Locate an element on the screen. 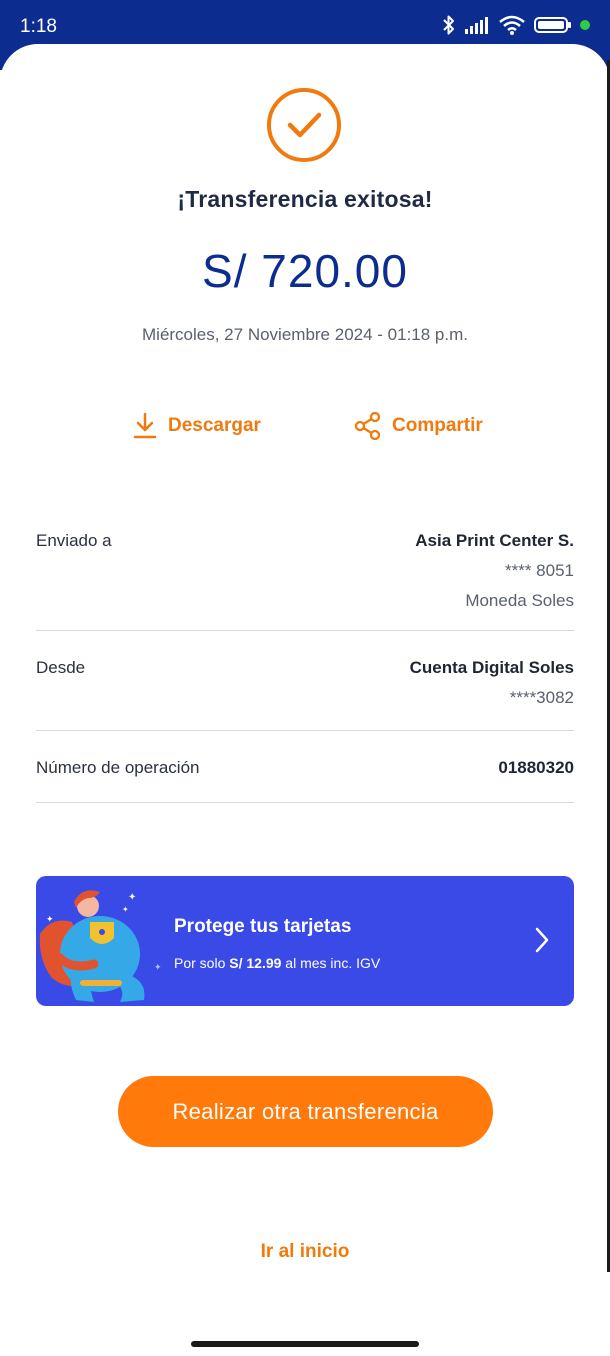  status-icons is located at coordinates (516, 25).